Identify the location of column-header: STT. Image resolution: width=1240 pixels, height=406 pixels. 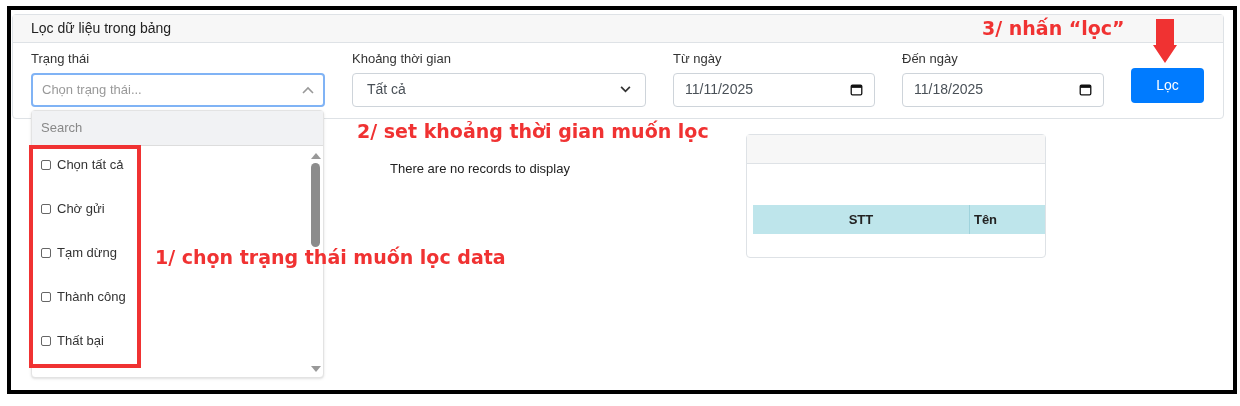
(861, 219).